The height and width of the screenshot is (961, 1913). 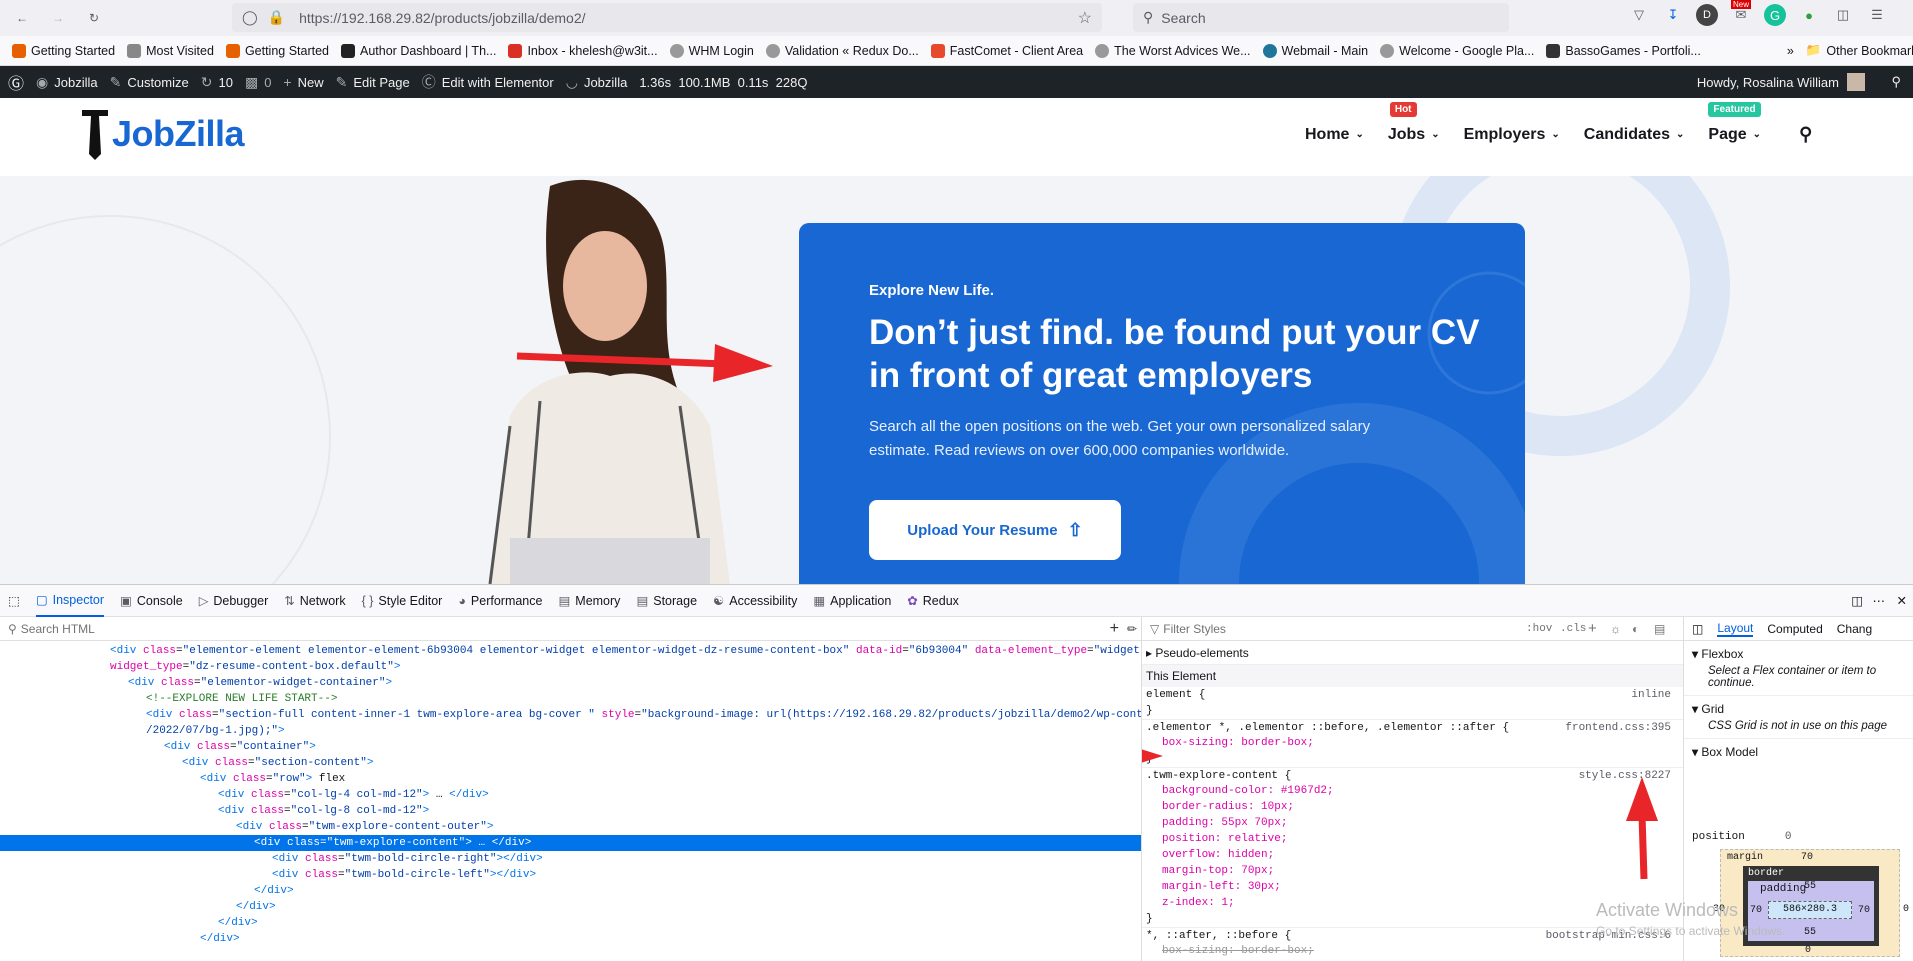 What do you see at coordinates (500, 601) in the screenshot?
I see `tab-performance: ◕ Performance` at bounding box center [500, 601].